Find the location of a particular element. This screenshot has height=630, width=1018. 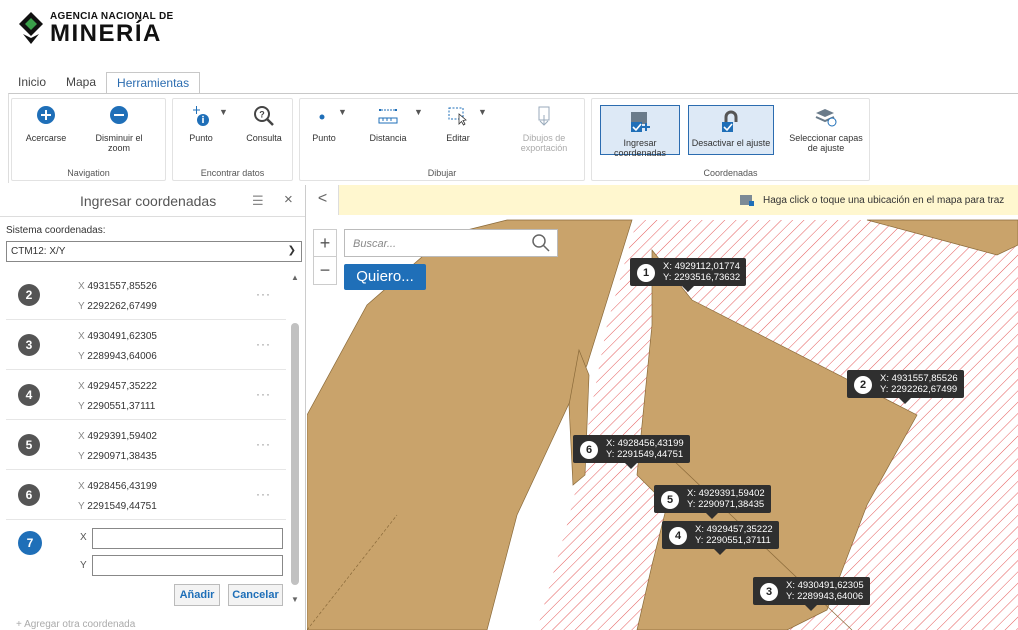

distance-icon is located at coordinates (388, 117).